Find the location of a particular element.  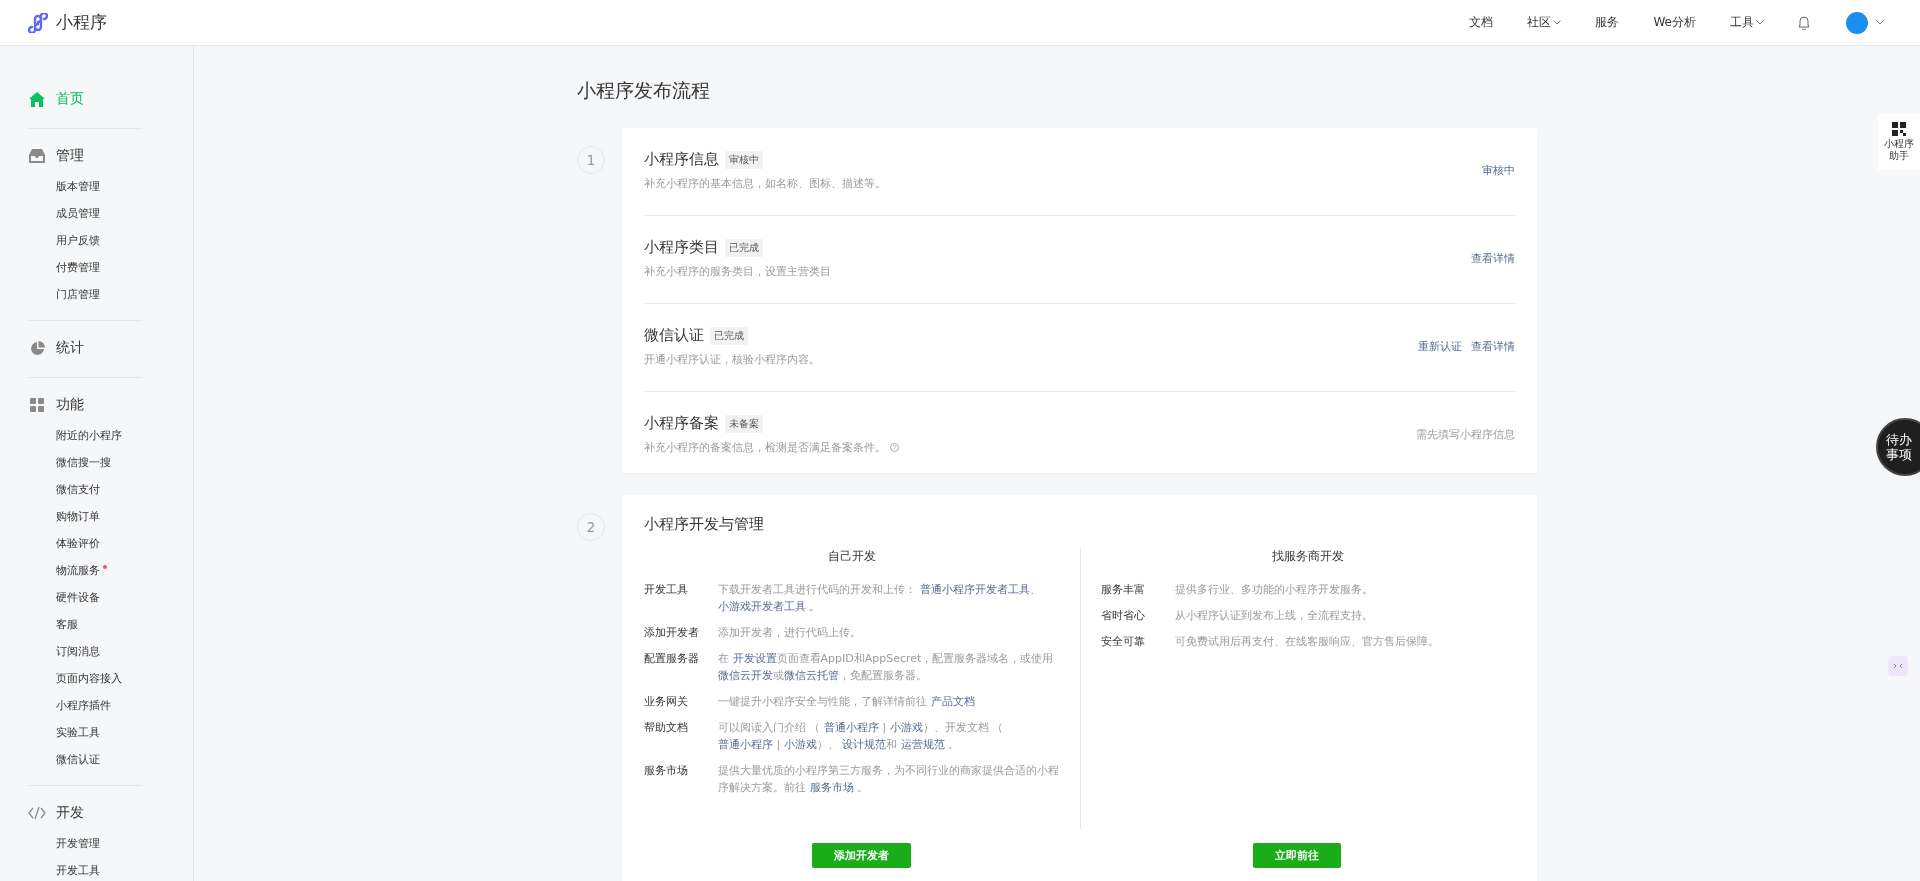

logo-icon is located at coordinates (38, 22).